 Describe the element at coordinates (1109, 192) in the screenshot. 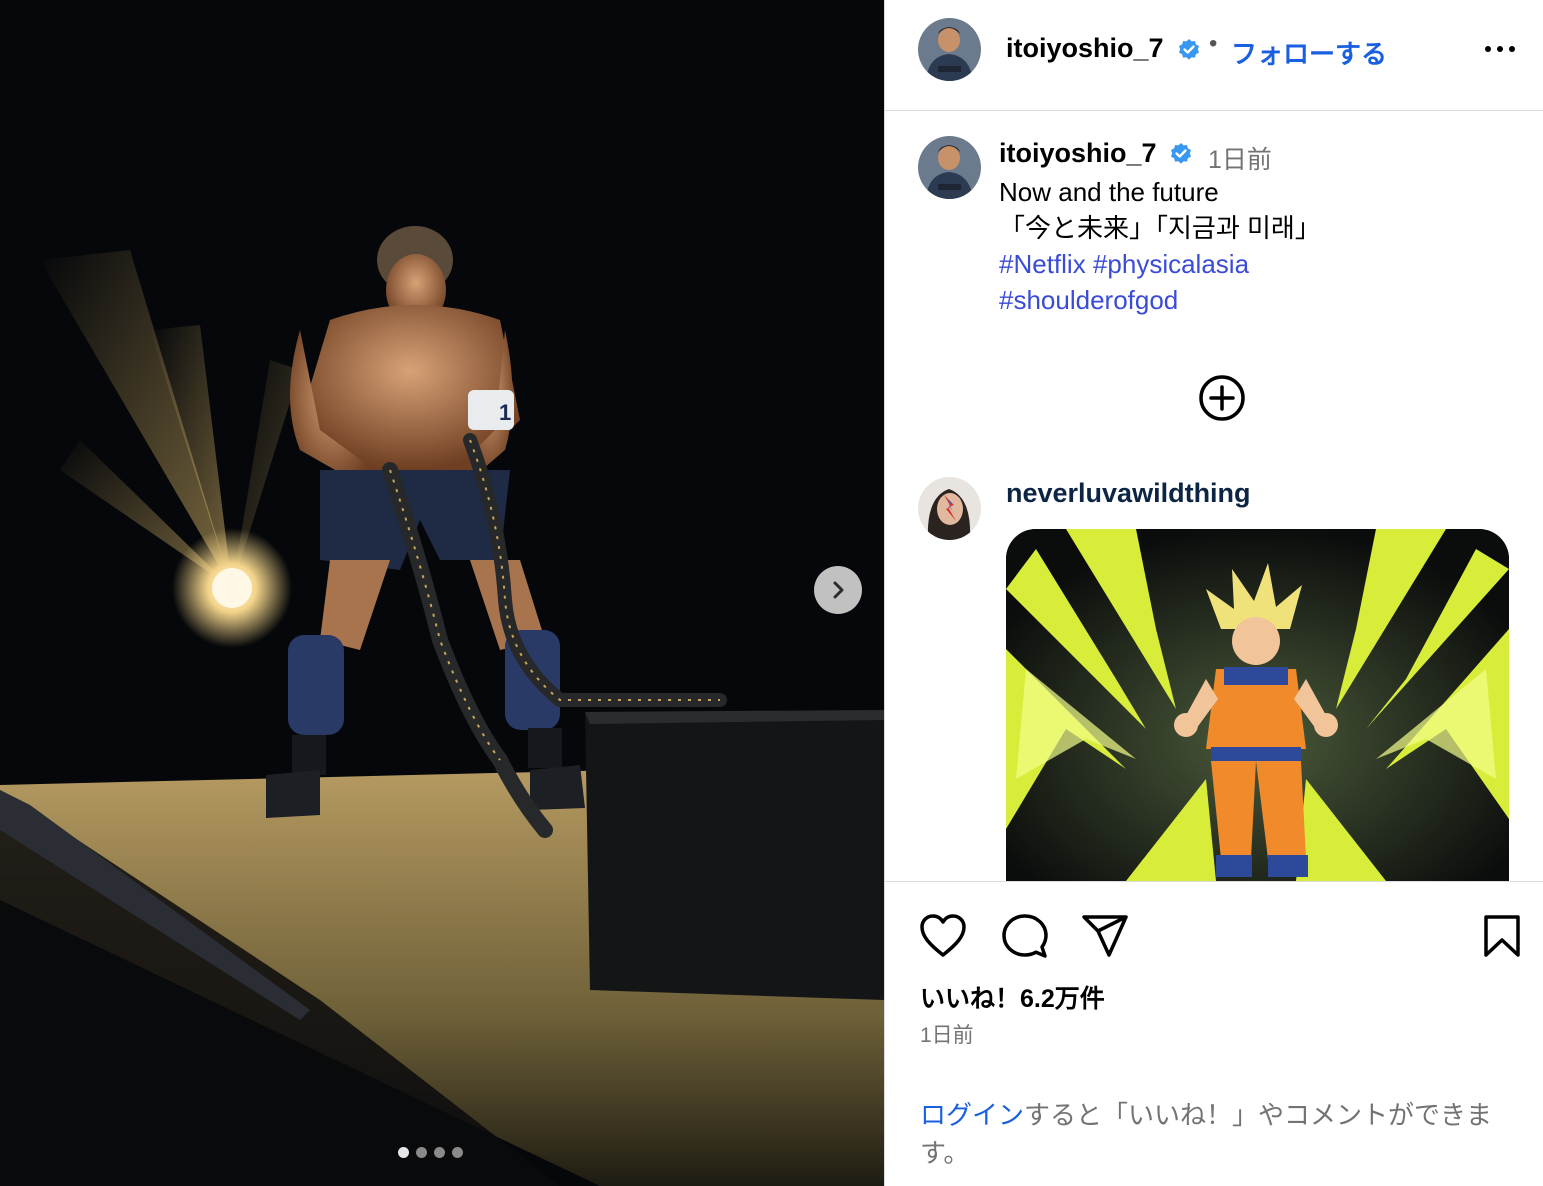

I see `caption-line: Now and the future` at that location.